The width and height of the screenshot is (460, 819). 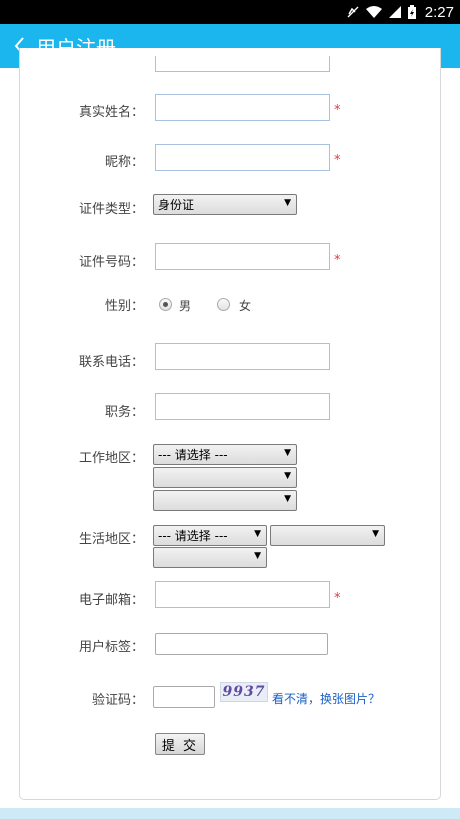 I want to click on status-bar: 2:27, so click(x=230, y=12).